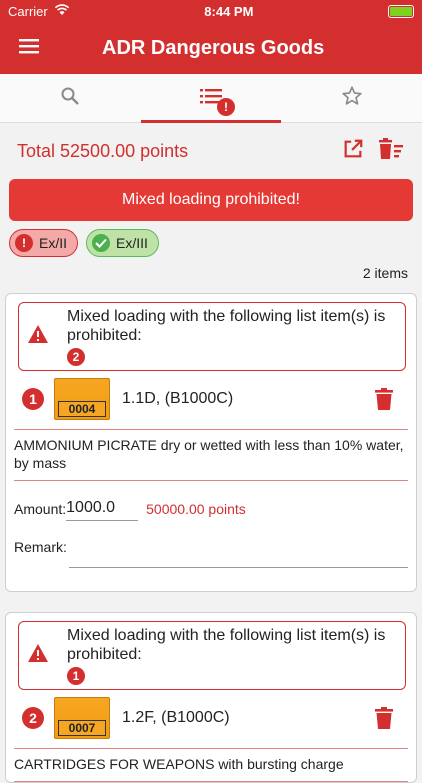 This screenshot has height=783, width=422. I want to click on star-icon, so click(352, 98).